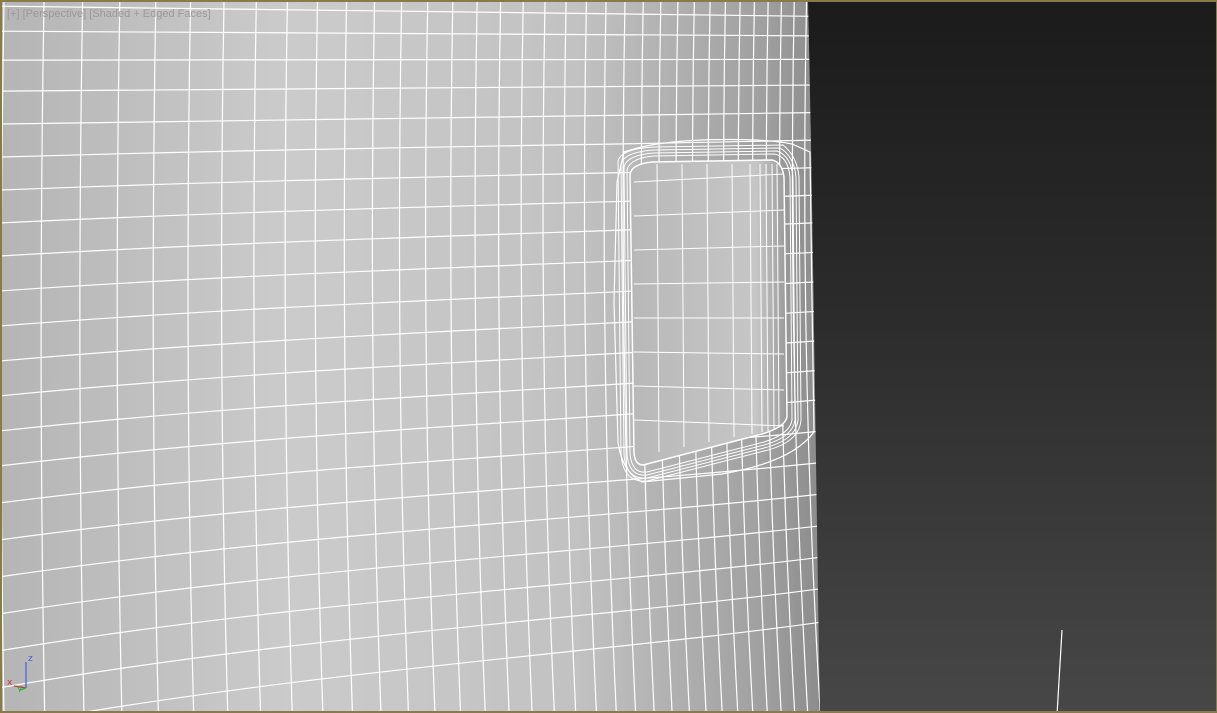 This screenshot has height=713, width=1217. What do you see at coordinates (10, 683) in the screenshot?
I see `x-axis-label: x` at bounding box center [10, 683].